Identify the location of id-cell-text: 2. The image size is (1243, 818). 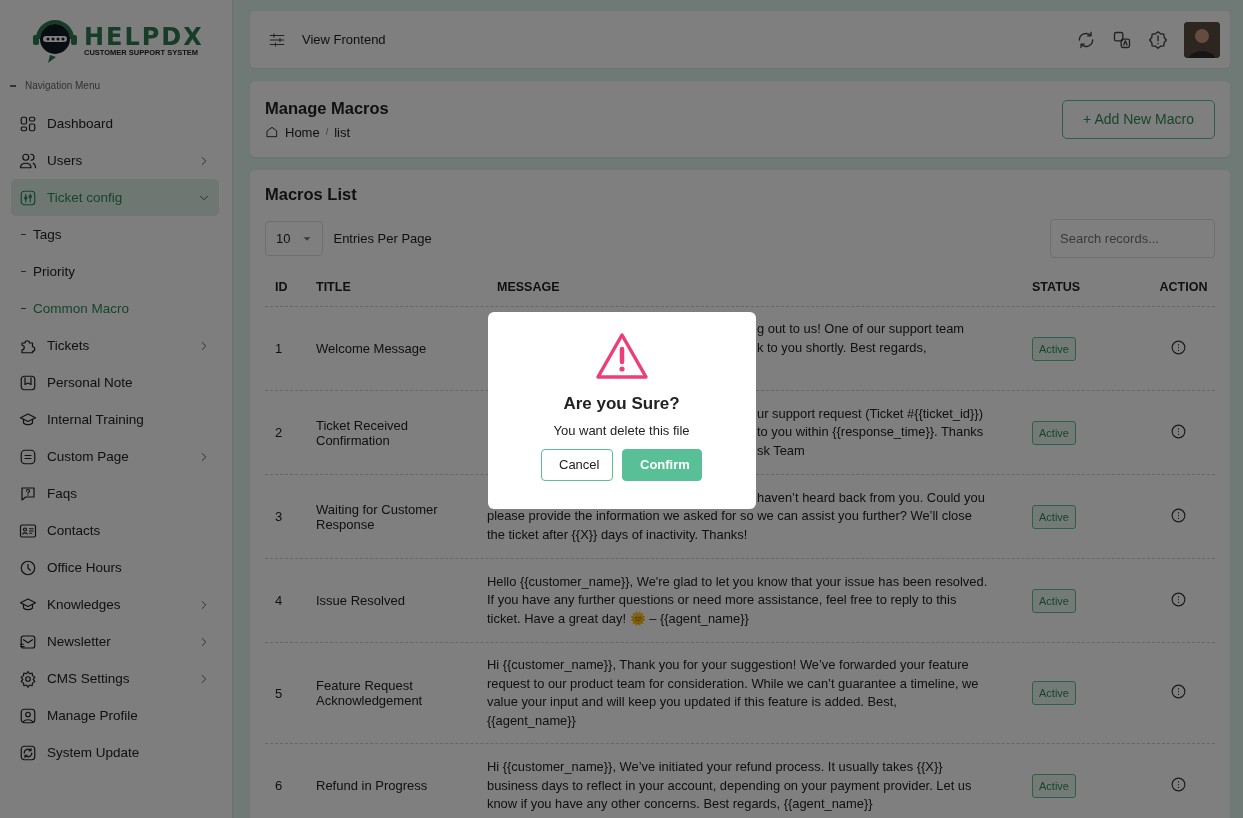
(279, 432).